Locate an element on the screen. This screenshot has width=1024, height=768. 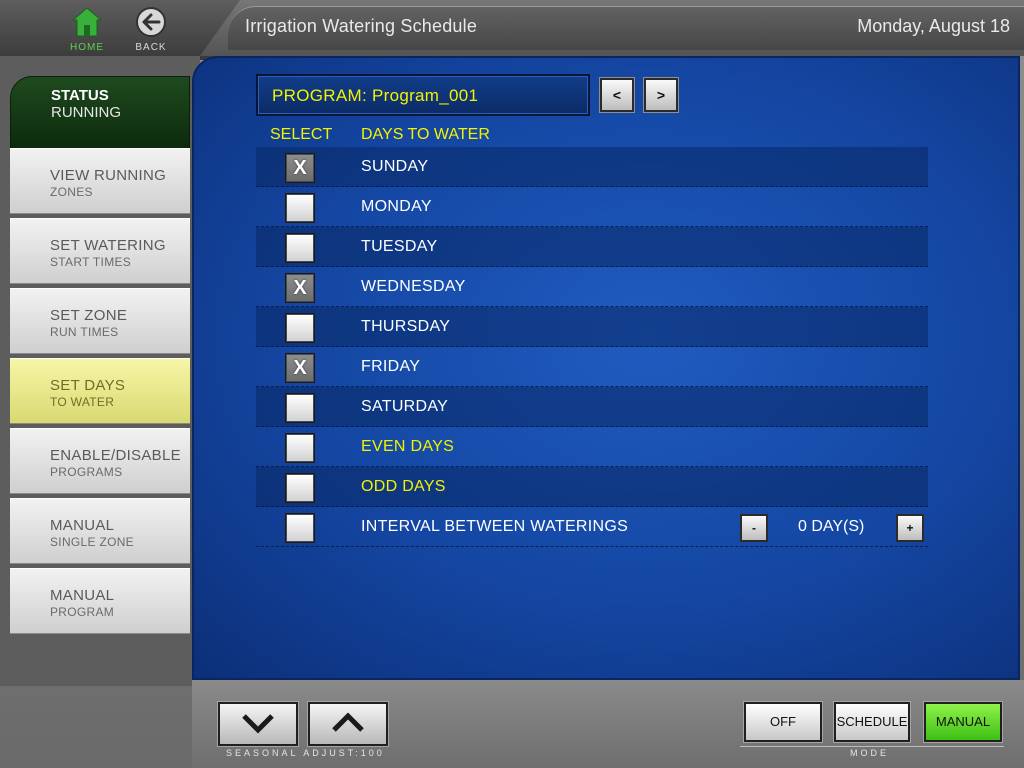
home-button: HOME is located at coordinates (87, 31).